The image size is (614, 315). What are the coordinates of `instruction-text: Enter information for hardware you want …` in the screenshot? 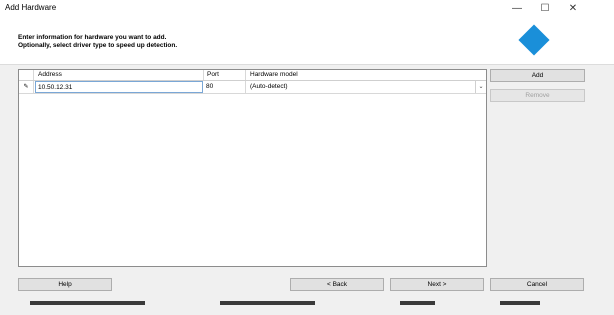 It's located at (97, 42).